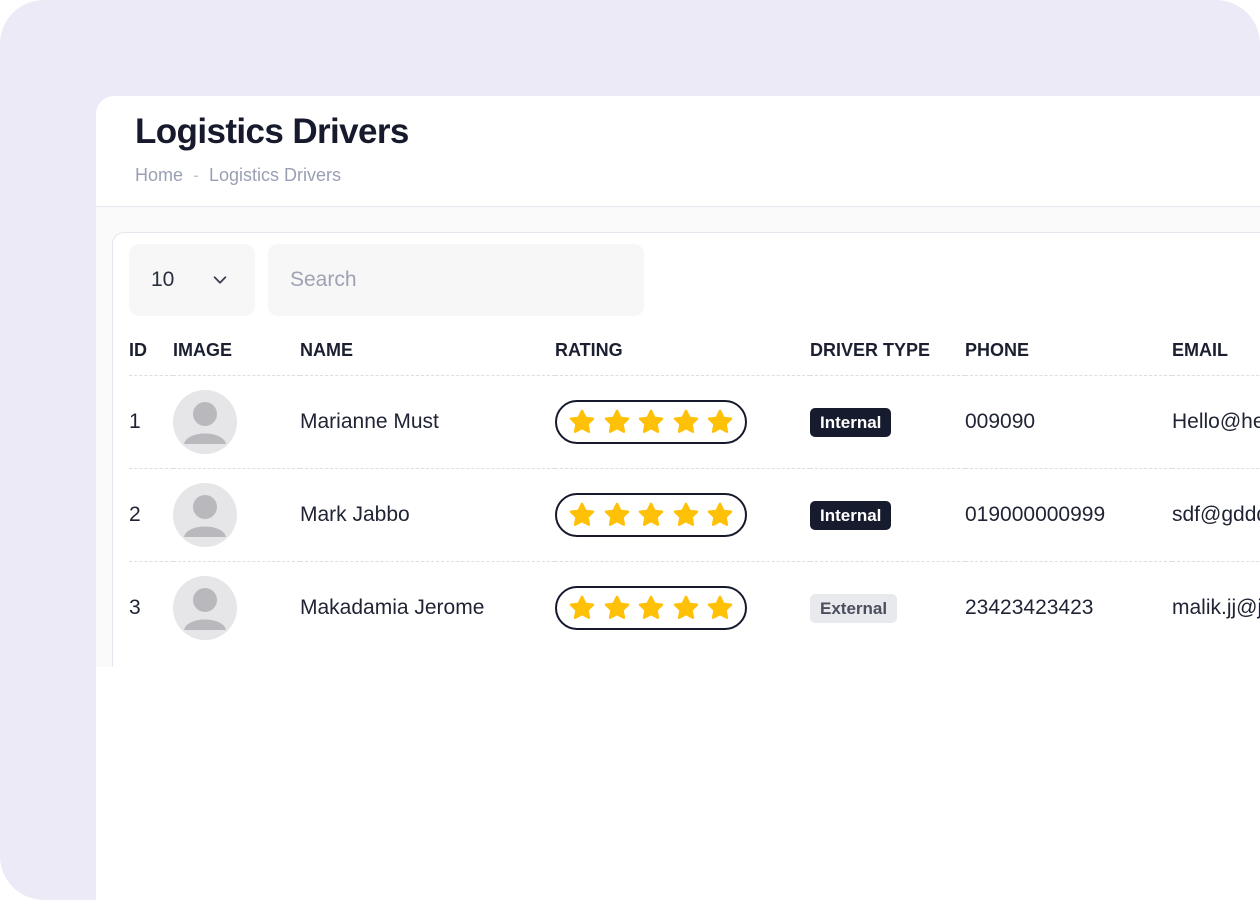 This screenshot has height=900, width=1260. Describe the element at coordinates (163, 279) in the screenshot. I see `page-size-value: 10` at that location.